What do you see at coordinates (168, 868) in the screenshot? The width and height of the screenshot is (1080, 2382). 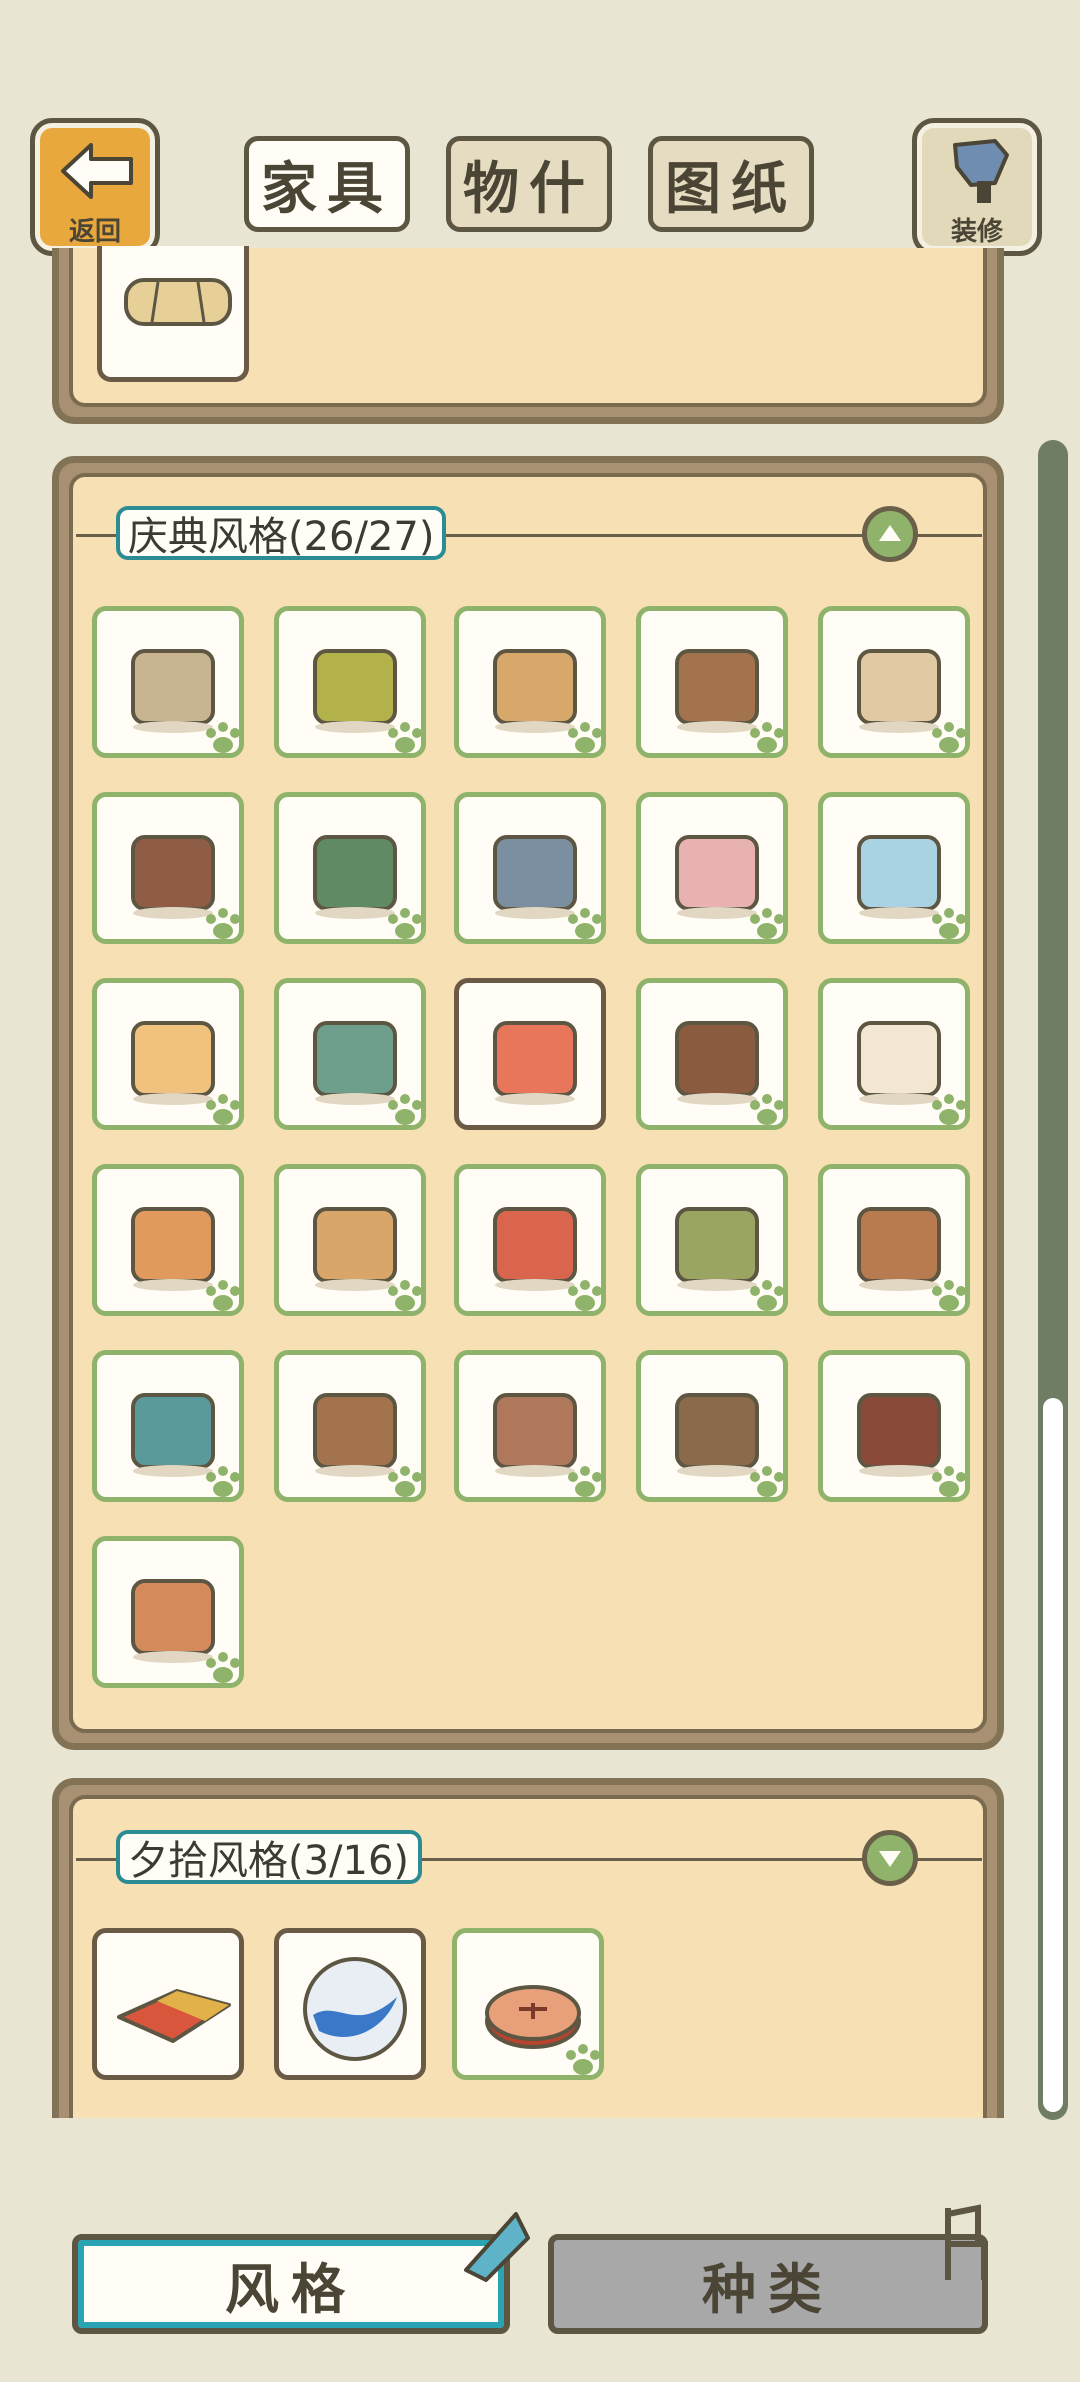 I see `wooden-door-item` at bounding box center [168, 868].